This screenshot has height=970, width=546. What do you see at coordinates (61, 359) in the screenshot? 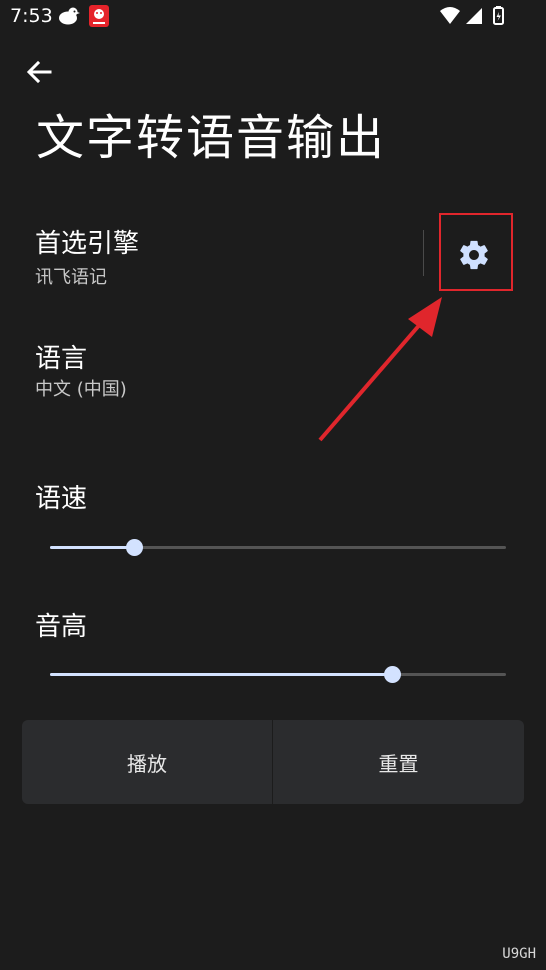
I see `language-title: 语言` at bounding box center [61, 359].